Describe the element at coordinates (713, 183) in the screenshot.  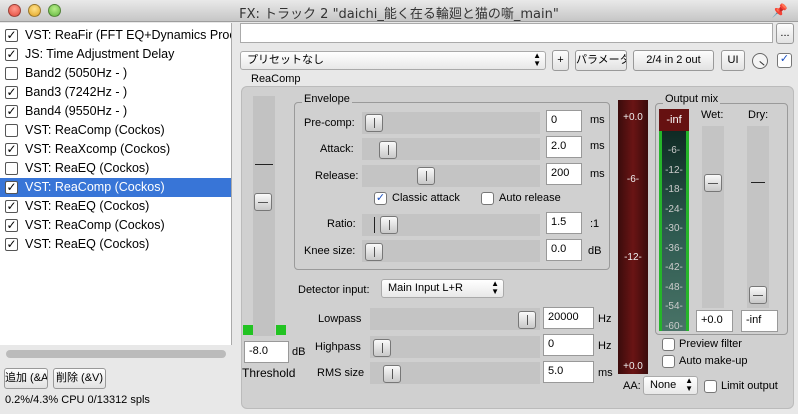
I see `wet-slider-knob` at that location.